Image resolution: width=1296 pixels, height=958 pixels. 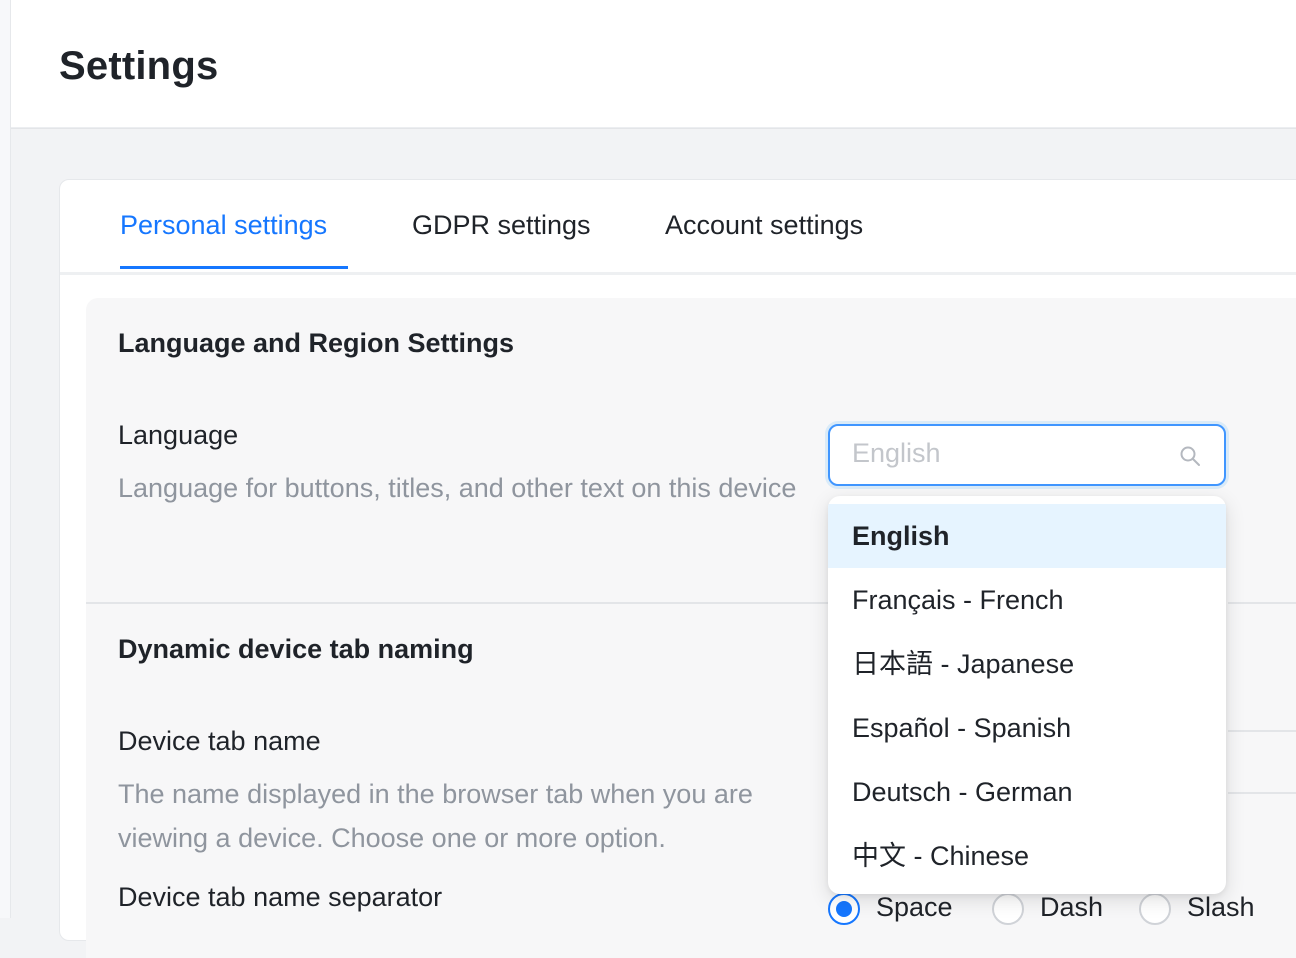 I want to click on radio-space, so click(x=844, y=909).